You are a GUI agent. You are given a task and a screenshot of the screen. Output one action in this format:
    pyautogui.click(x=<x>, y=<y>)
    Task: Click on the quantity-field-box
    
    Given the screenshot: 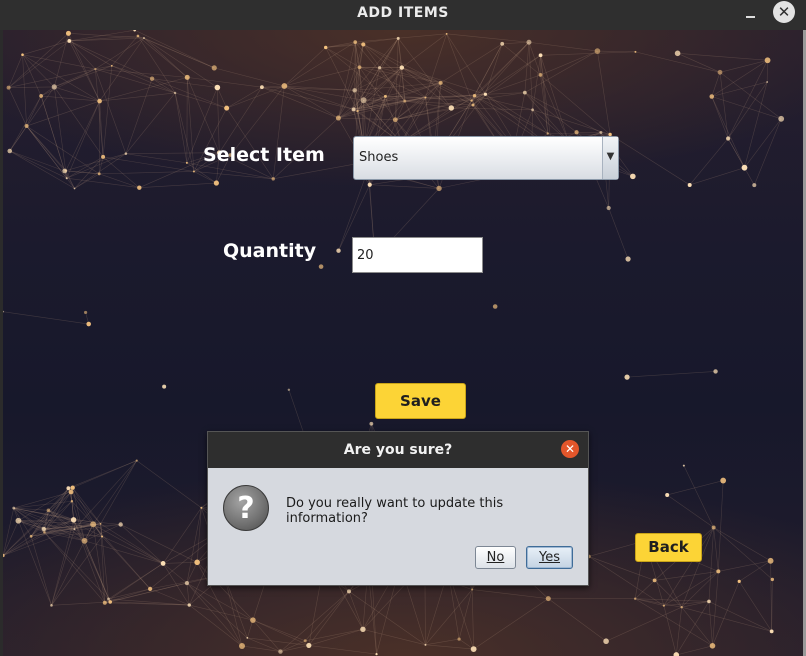 What is the action you would take?
    pyautogui.click(x=417, y=255)
    